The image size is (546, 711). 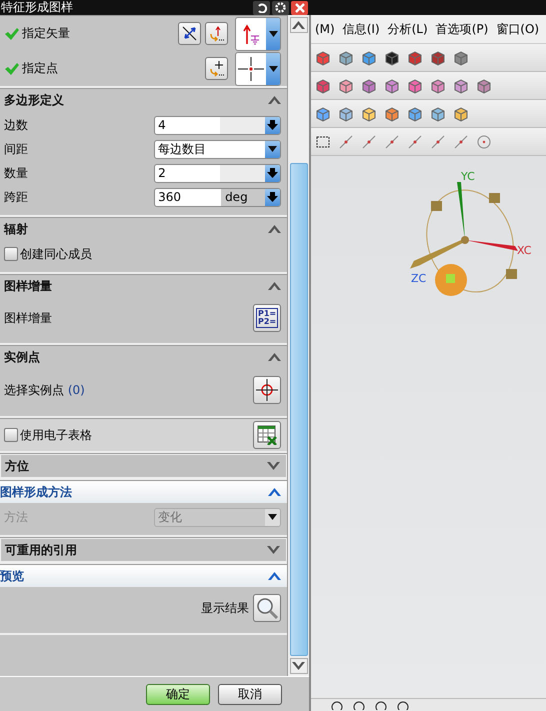 I want to click on settings-icon, so click(x=280, y=7).